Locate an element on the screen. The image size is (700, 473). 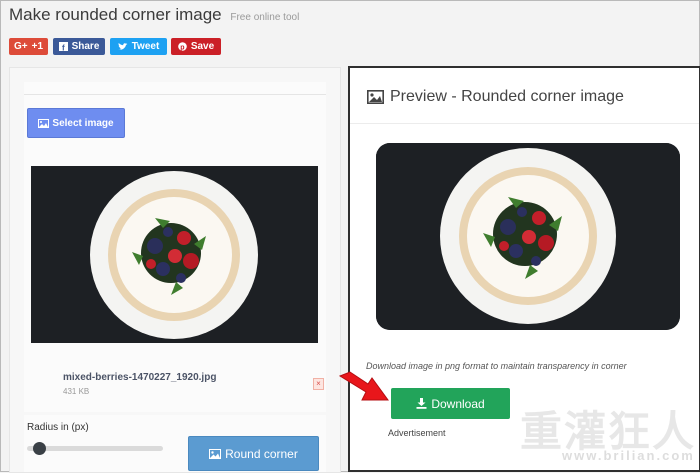
gplus-button: G+ +1 is located at coordinates (28, 46).